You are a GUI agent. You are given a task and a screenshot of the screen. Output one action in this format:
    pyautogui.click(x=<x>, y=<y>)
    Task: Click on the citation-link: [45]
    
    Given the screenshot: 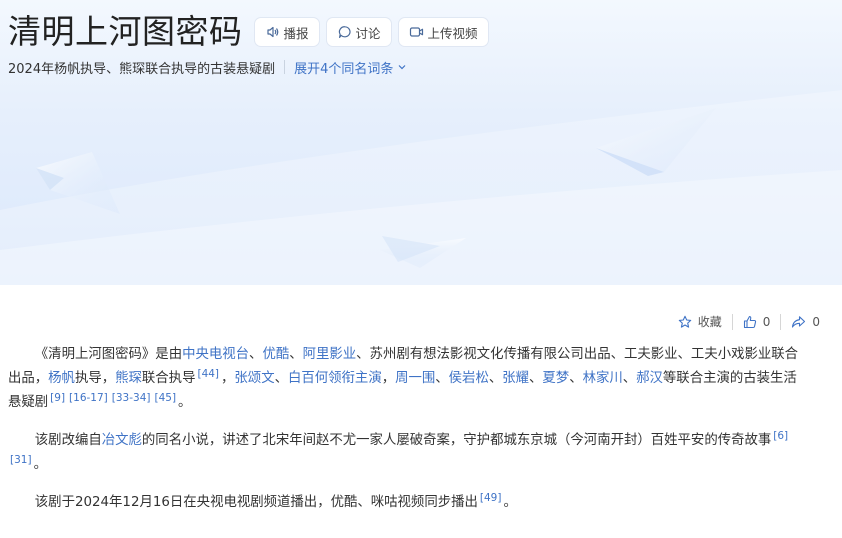 What is the action you would take?
    pyautogui.click(x=165, y=398)
    